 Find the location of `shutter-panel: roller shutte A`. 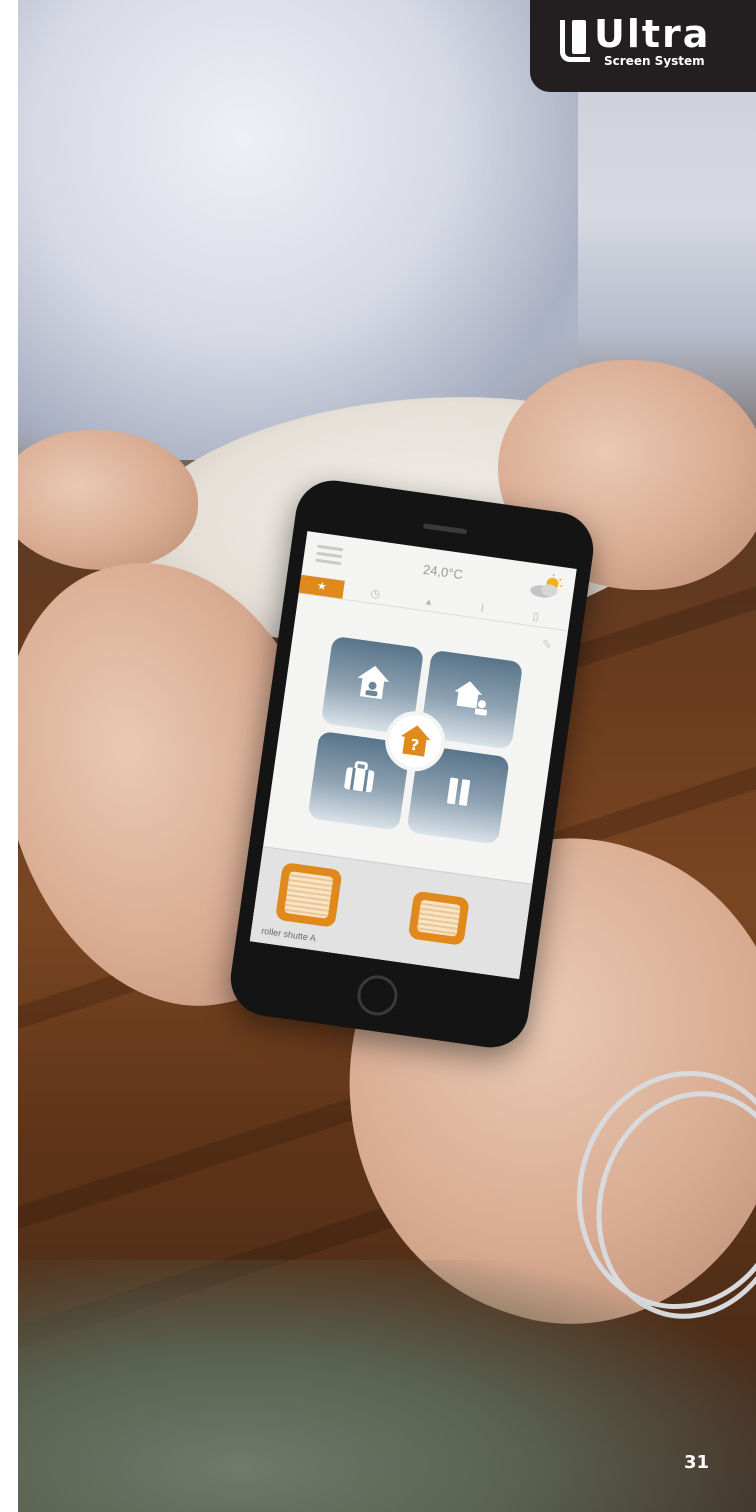

shutter-panel: roller shutte A is located at coordinates (391, 913).